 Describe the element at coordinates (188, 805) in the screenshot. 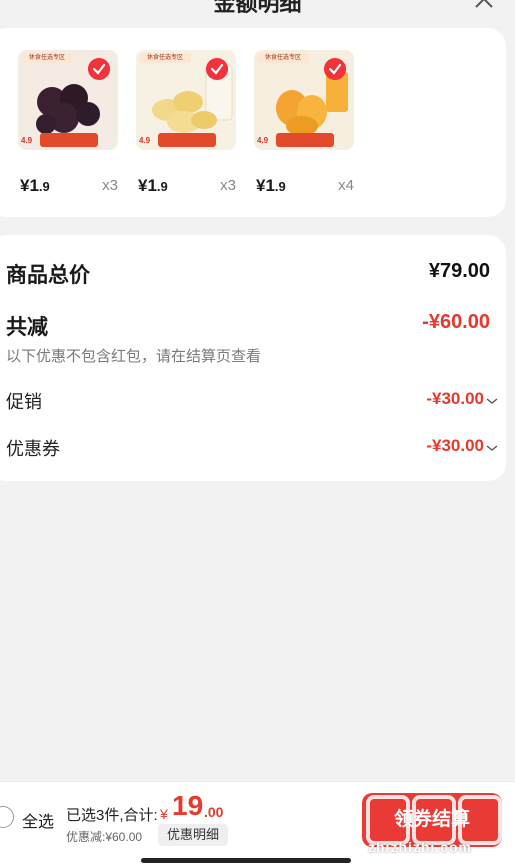

I see `sum-integer: 19` at that location.